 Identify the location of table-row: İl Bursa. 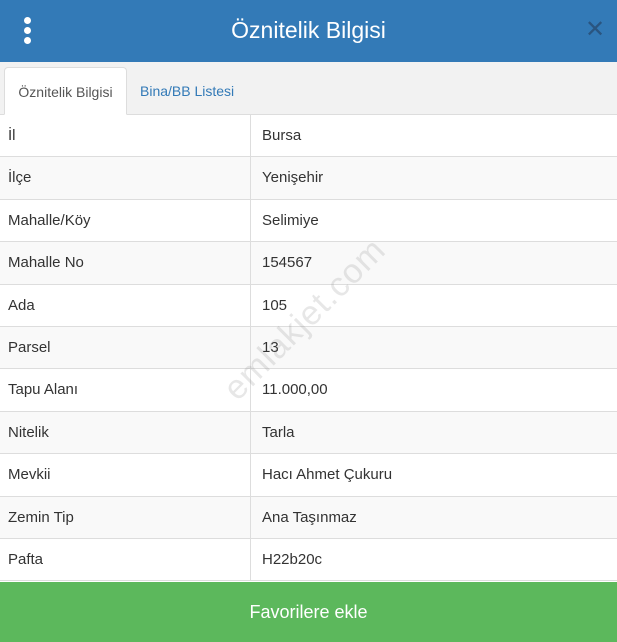
(308, 136).